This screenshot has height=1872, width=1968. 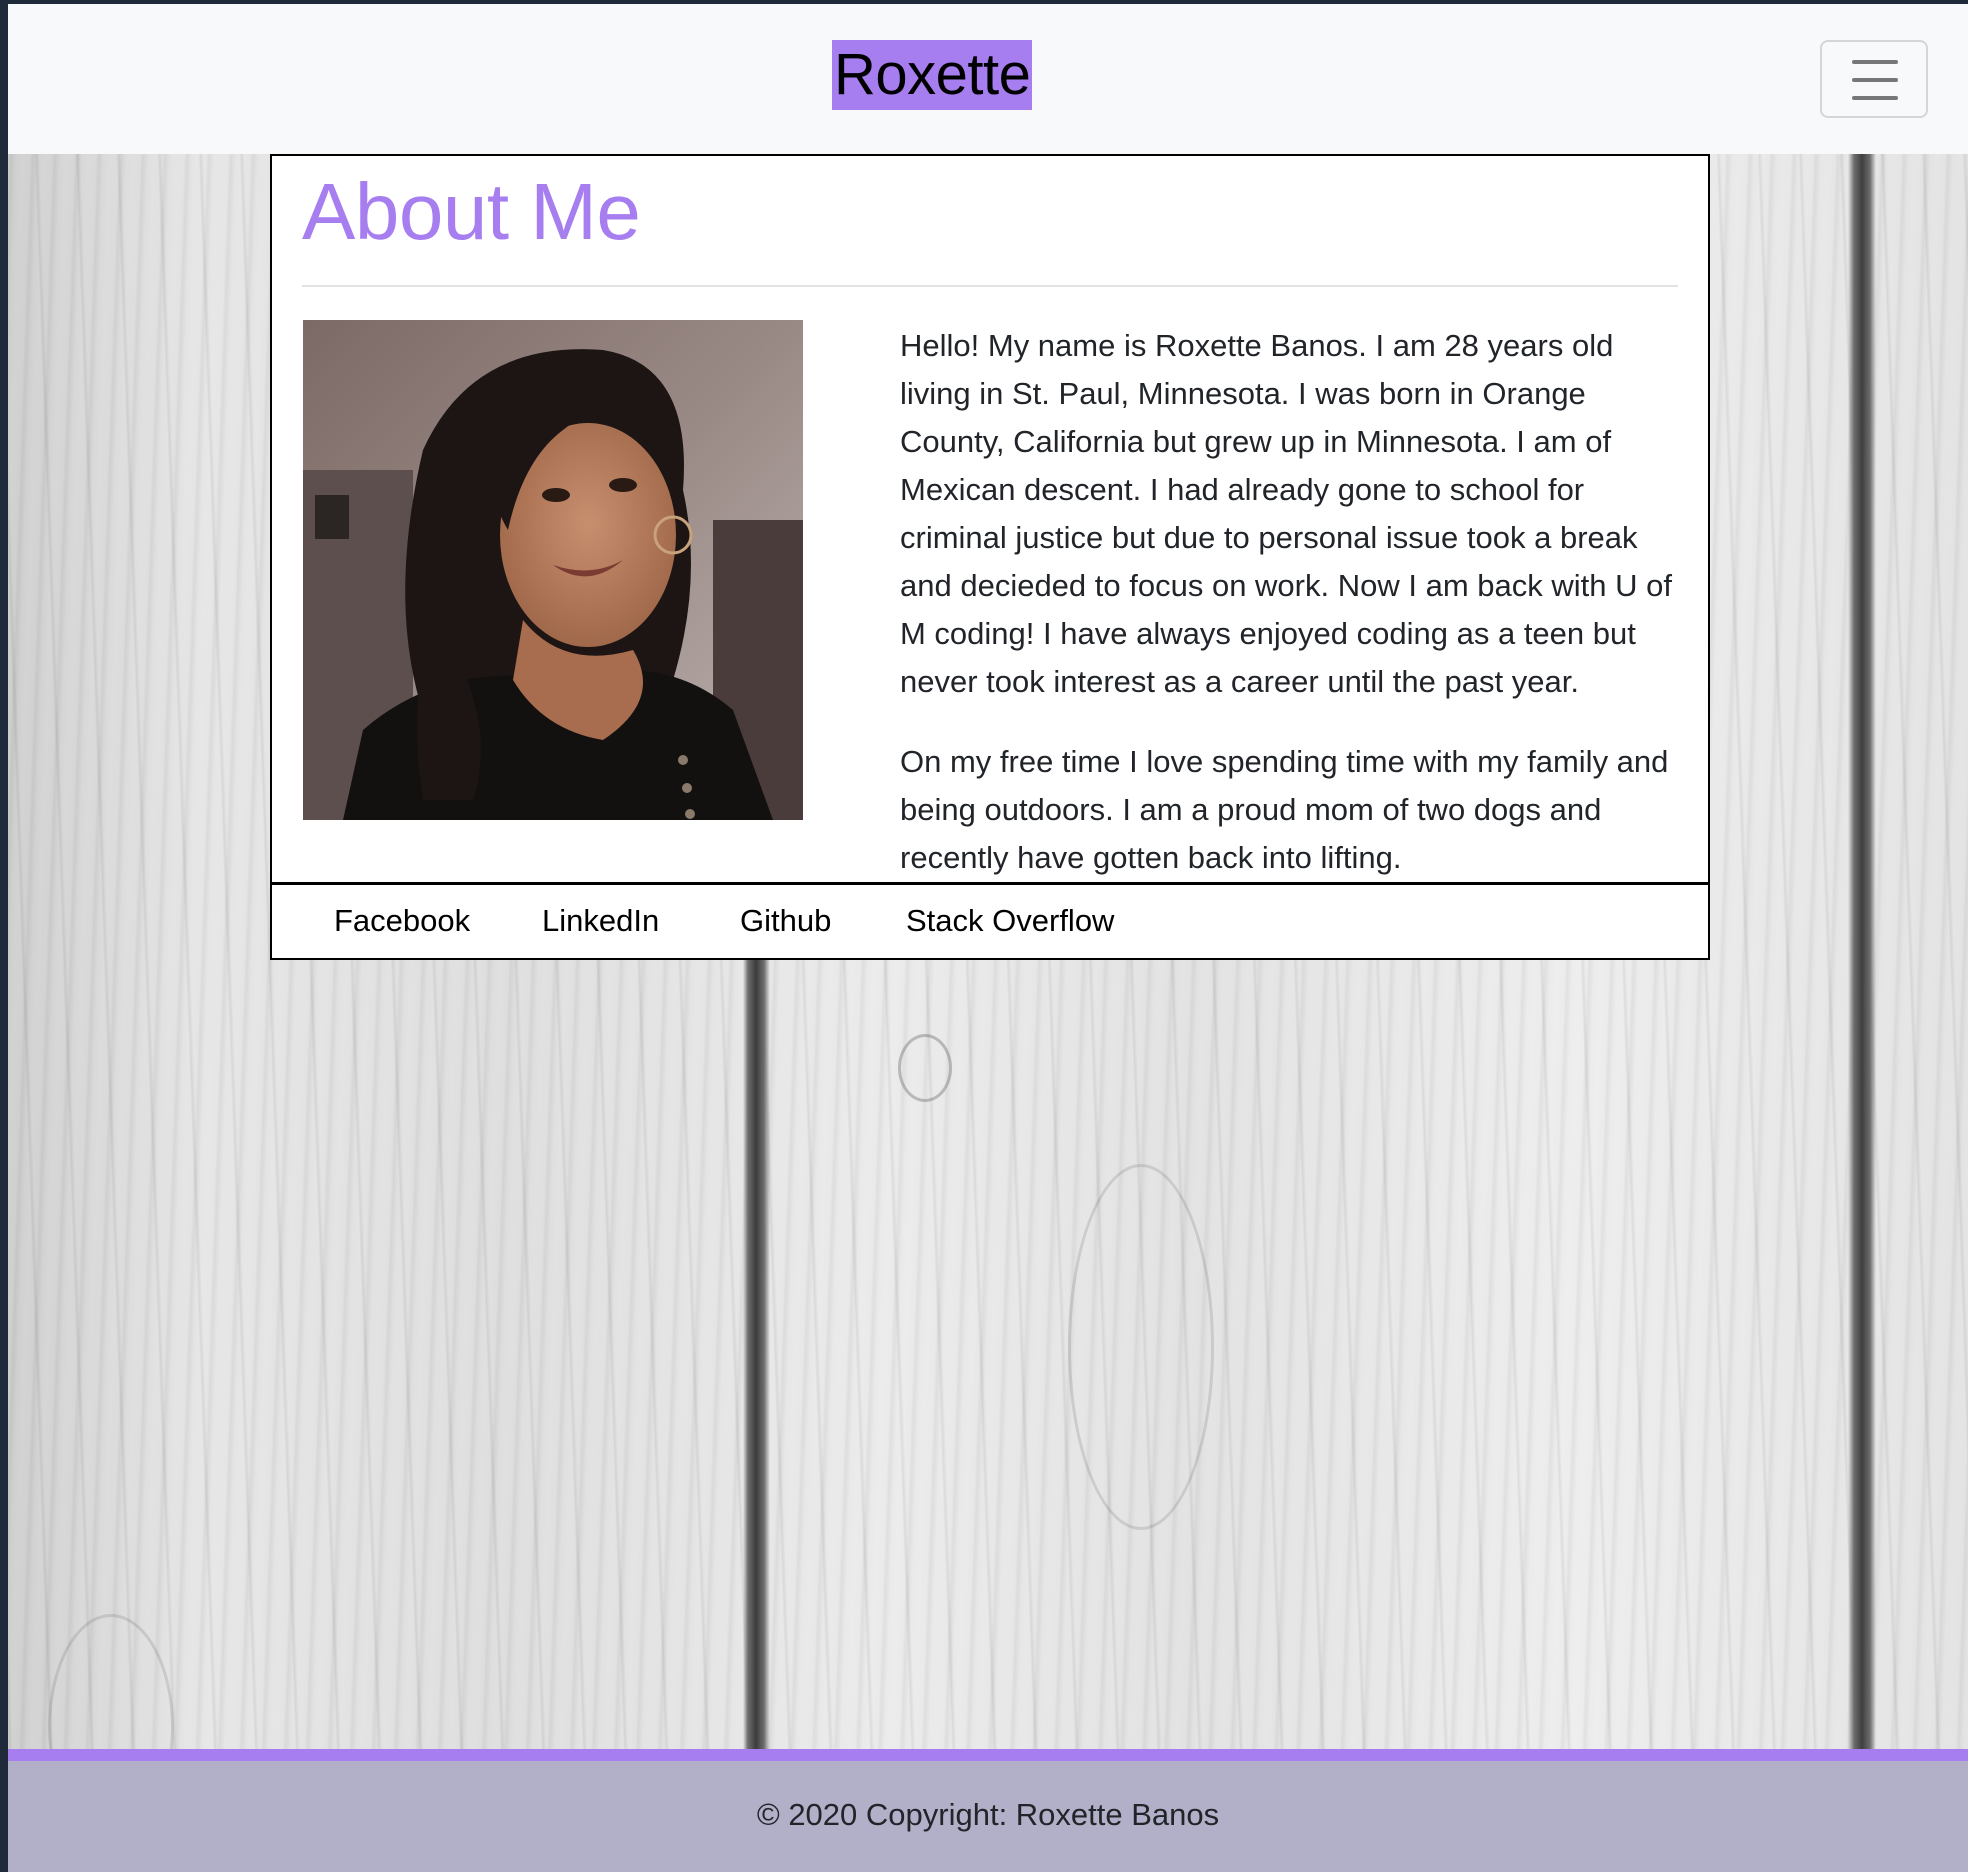 What do you see at coordinates (471, 211) in the screenshot?
I see `page-title: About Me` at bounding box center [471, 211].